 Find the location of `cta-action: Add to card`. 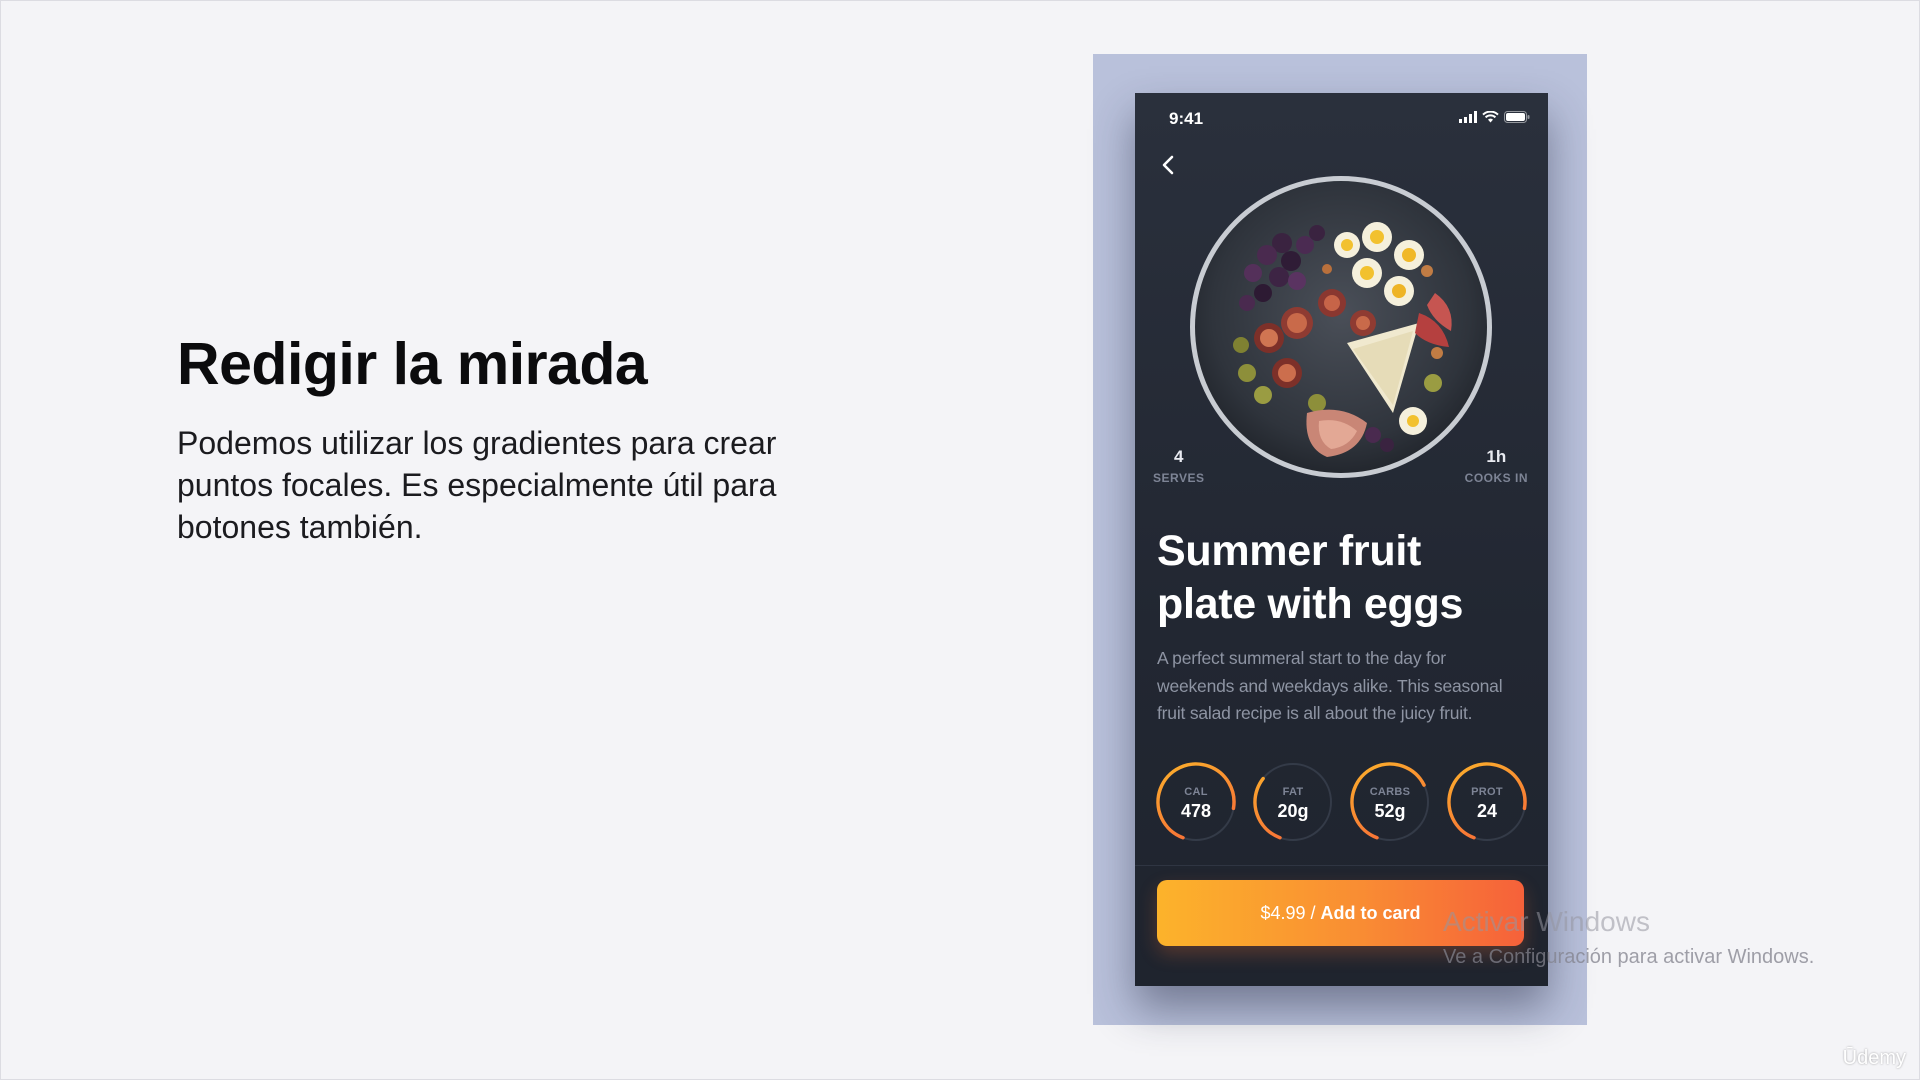

cta-action: Add to card is located at coordinates (1370, 912).